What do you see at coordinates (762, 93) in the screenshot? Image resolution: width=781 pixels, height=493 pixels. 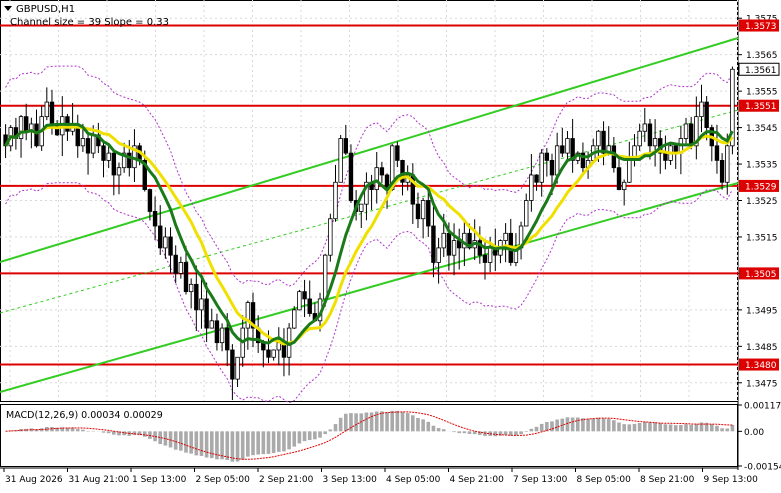 I see `price-tick-label: 1.3555` at bounding box center [762, 93].